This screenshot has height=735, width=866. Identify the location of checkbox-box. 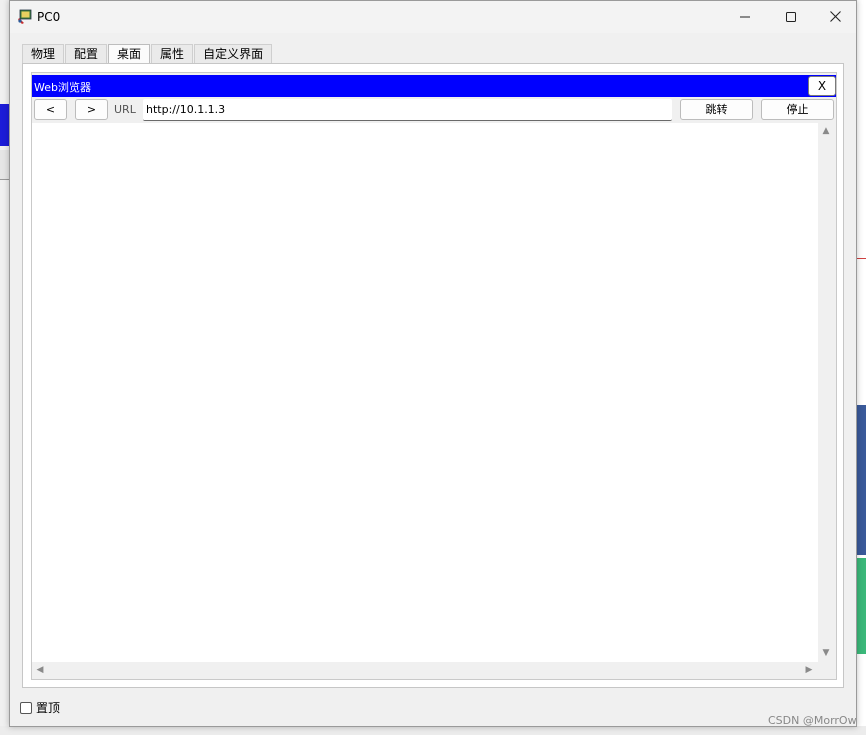
(26, 707).